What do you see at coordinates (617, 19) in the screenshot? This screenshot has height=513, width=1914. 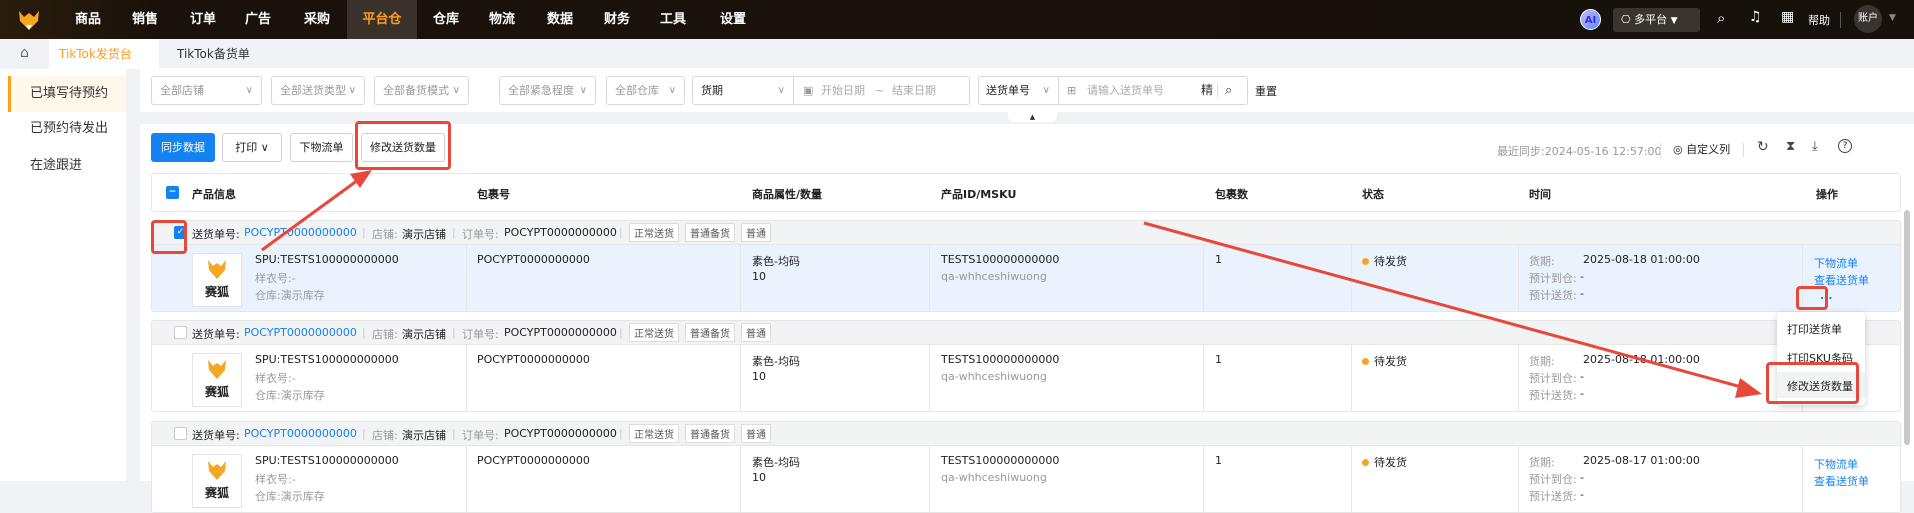 I see `nav-item: 财务` at bounding box center [617, 19].